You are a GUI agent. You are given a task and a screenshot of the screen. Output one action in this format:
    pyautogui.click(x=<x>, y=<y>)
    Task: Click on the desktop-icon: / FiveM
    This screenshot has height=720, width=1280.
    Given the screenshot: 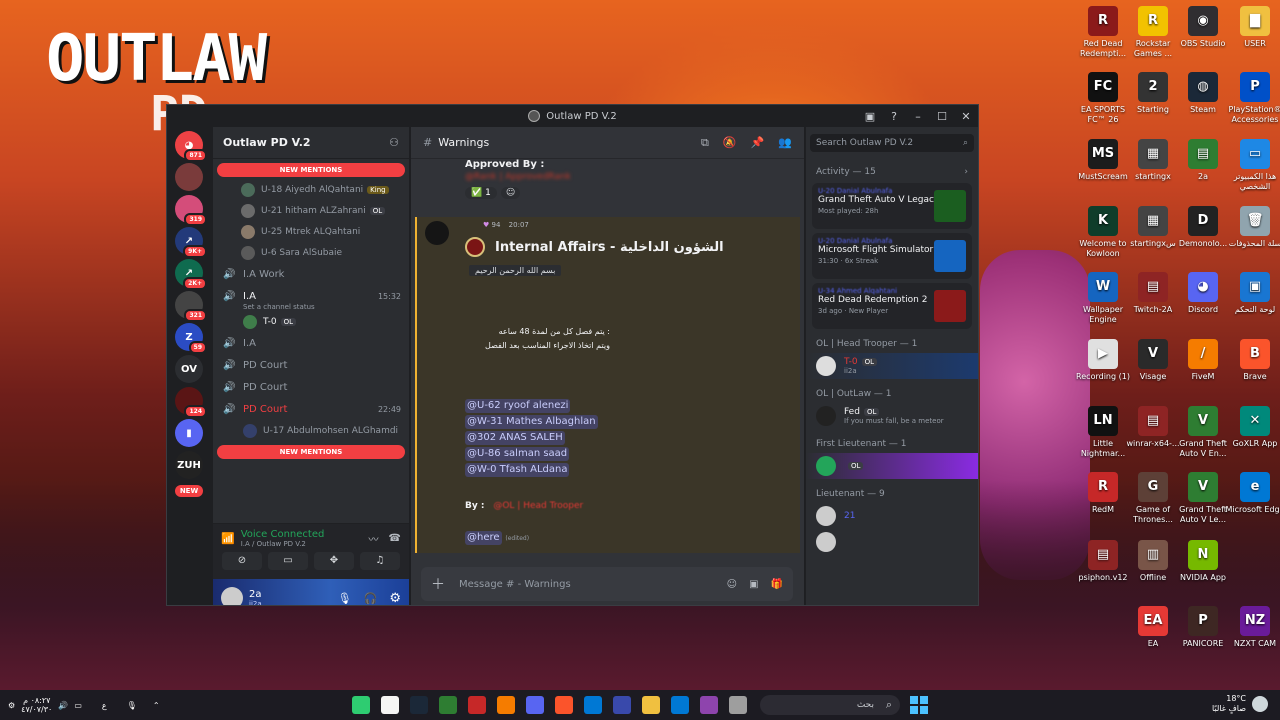 What is the action you would take?
    pyautogui.click(x=1203, y=360)
    